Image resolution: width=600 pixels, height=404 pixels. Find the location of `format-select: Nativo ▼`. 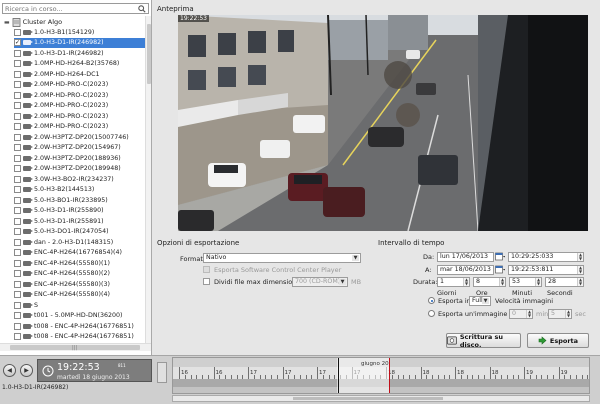

format-select: Nativo ▼ is located at coordinates (282, 258).